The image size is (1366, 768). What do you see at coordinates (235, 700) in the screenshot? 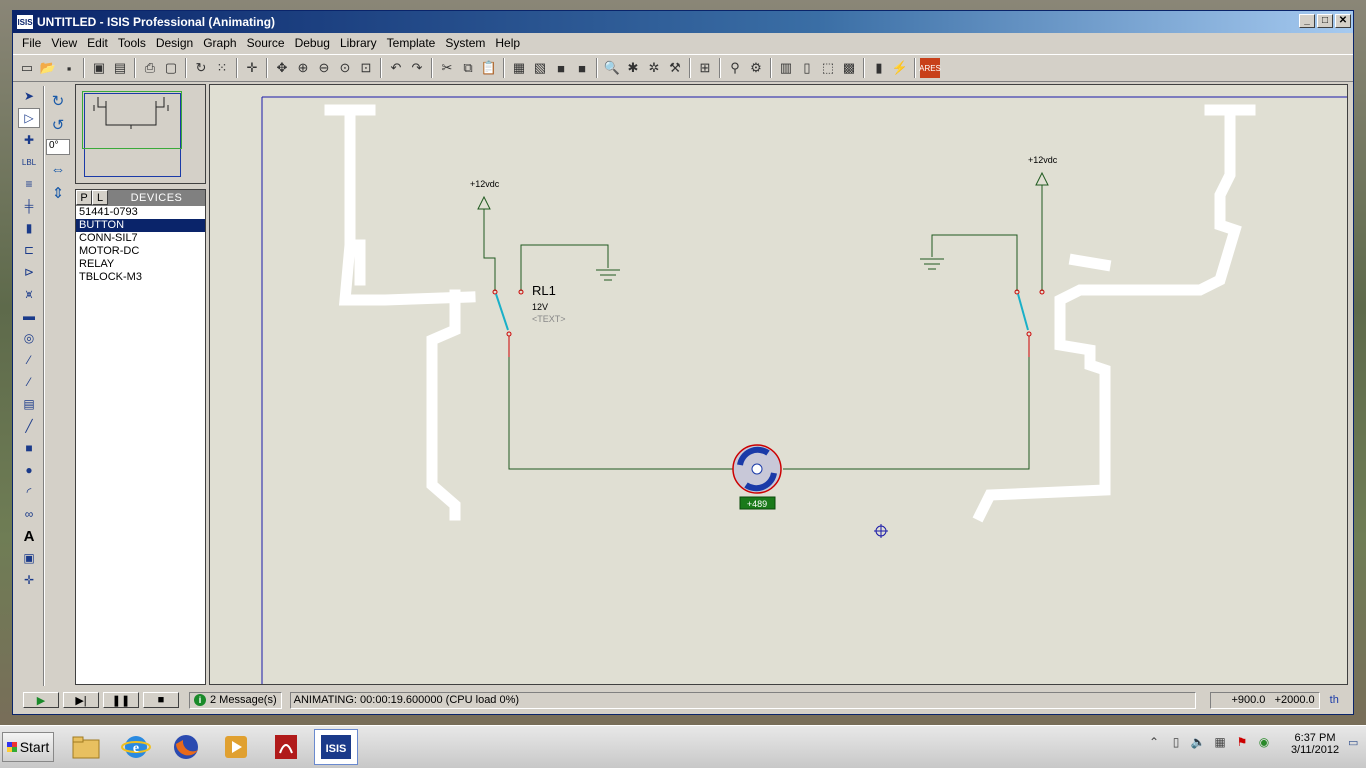
I see `messages-box: i 2 Message(s)` at bounding box center [235, 700].